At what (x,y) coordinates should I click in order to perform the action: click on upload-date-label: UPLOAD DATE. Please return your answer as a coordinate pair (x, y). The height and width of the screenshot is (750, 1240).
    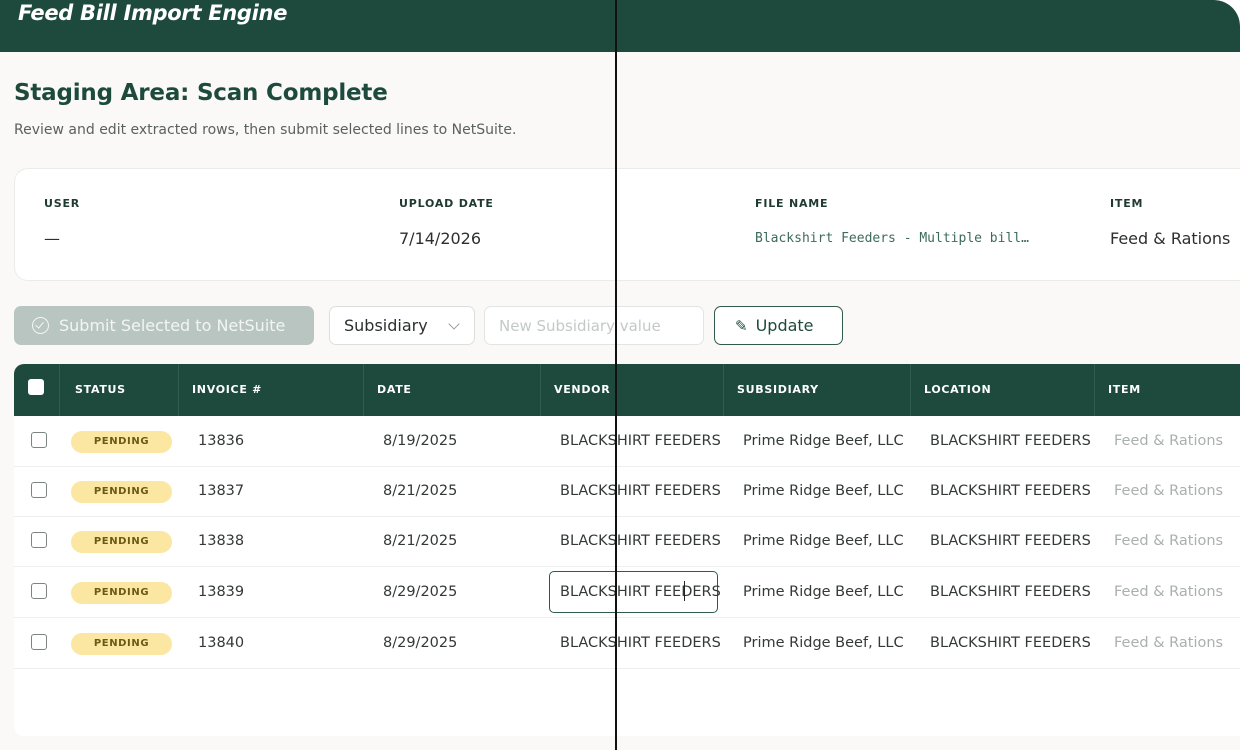
    Looking at the image, I should click on (446, 203).